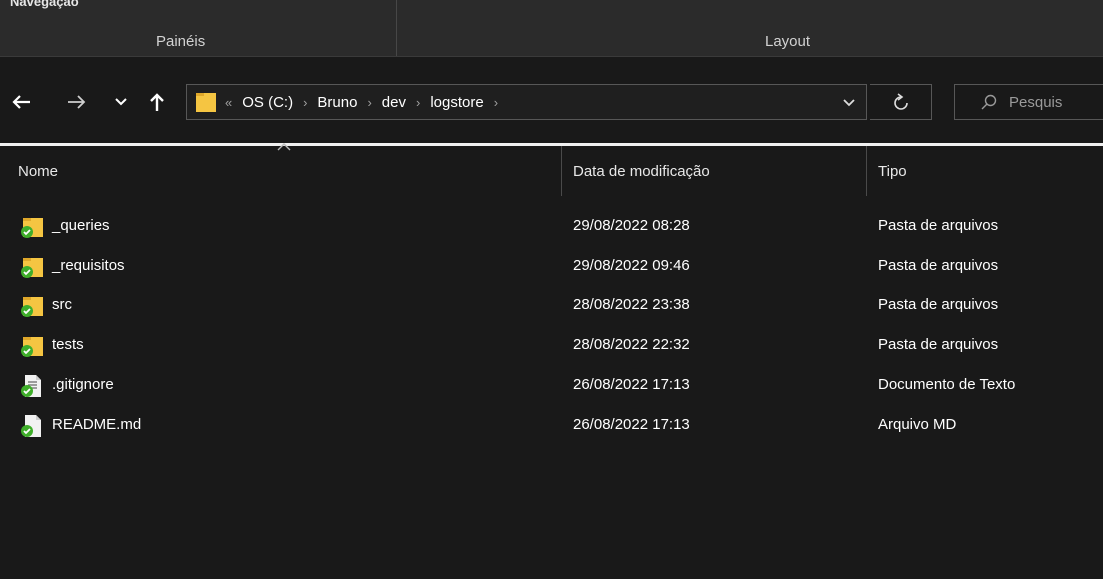  I want to click on ribbon-group-layout: Layout, so click(788, 41).